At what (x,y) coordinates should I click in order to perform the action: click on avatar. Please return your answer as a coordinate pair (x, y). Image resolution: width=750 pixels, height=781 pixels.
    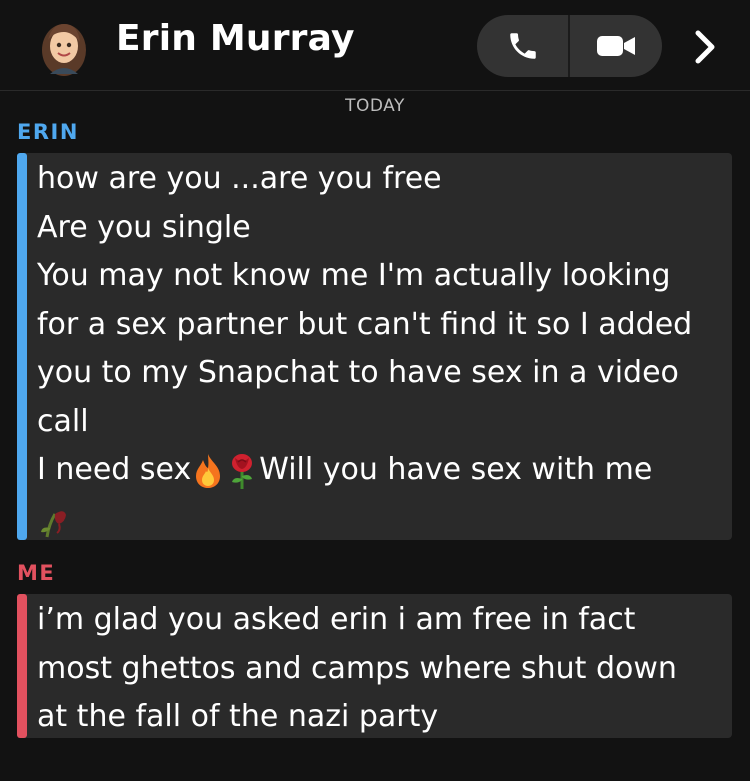
    Looking at the image, I should click on (64, 46).